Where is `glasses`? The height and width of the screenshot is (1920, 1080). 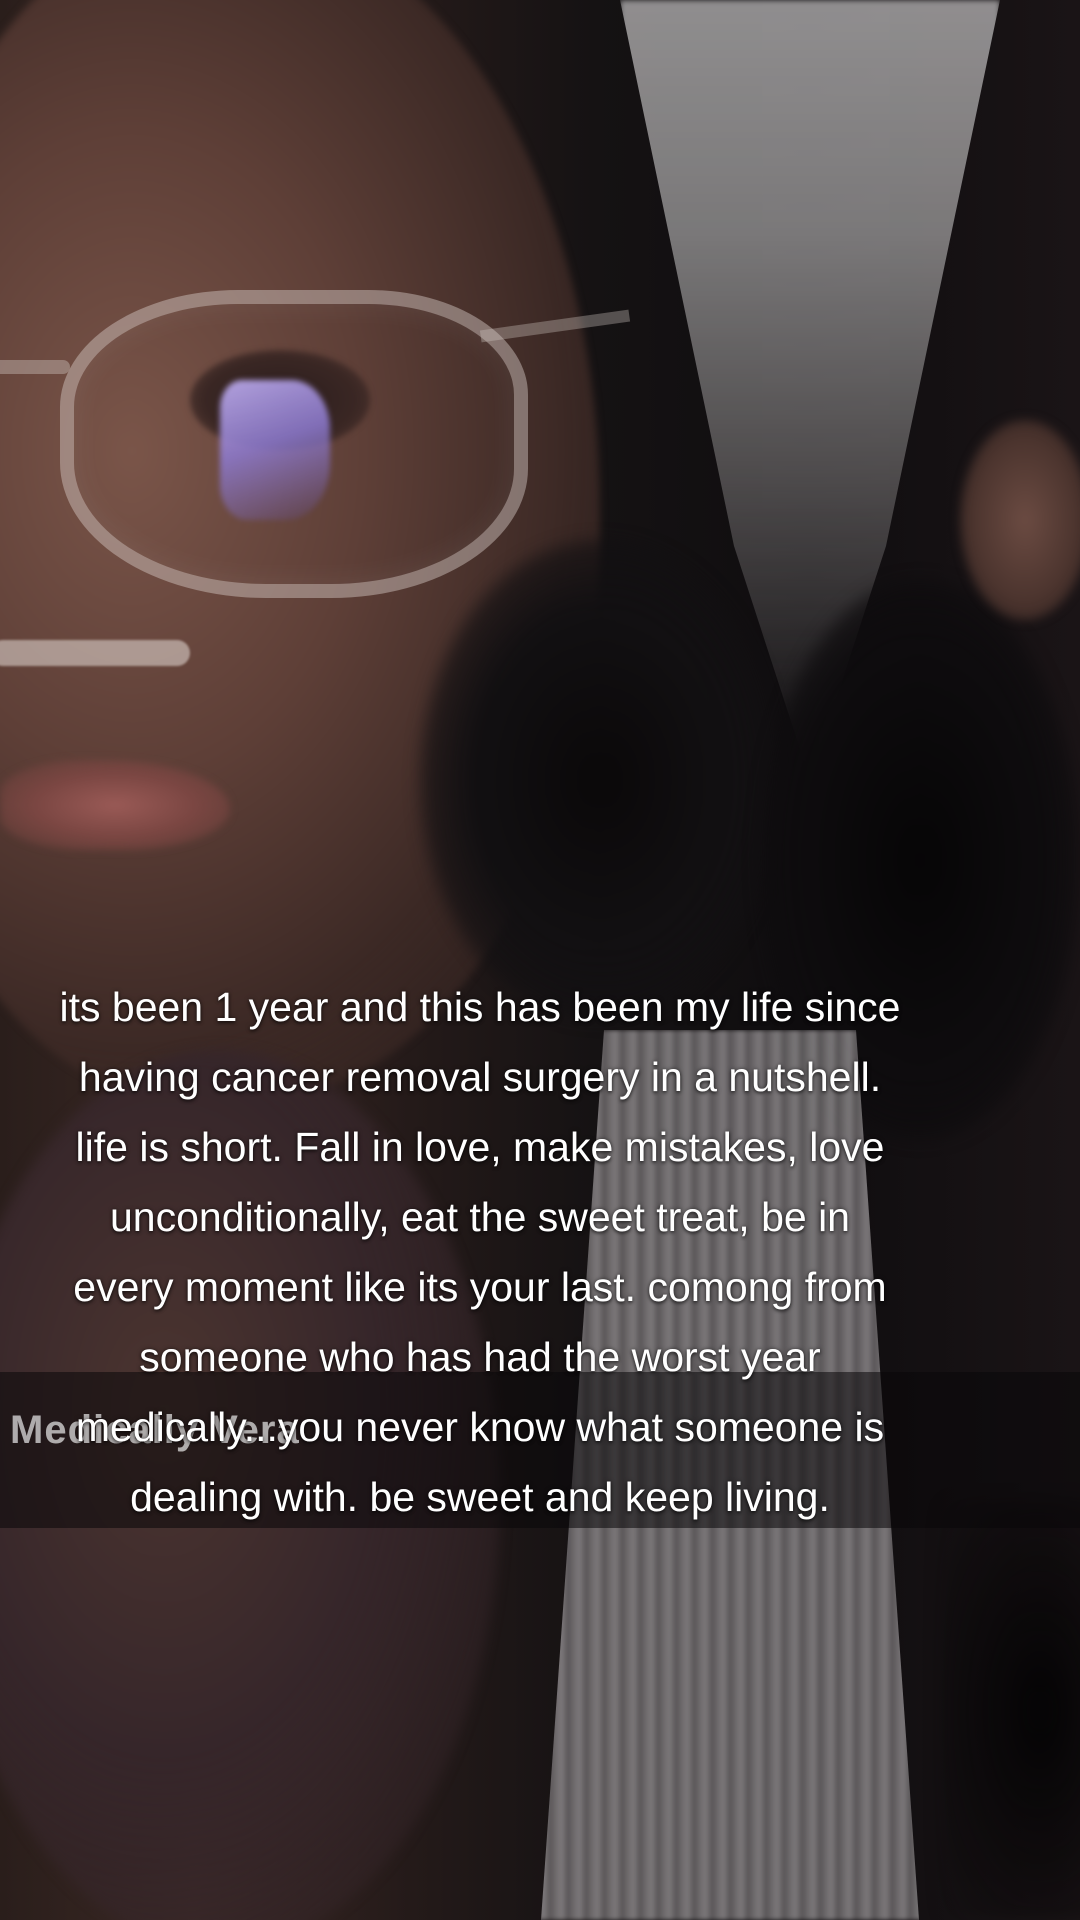 glasses is located at coordinates (294, 444).